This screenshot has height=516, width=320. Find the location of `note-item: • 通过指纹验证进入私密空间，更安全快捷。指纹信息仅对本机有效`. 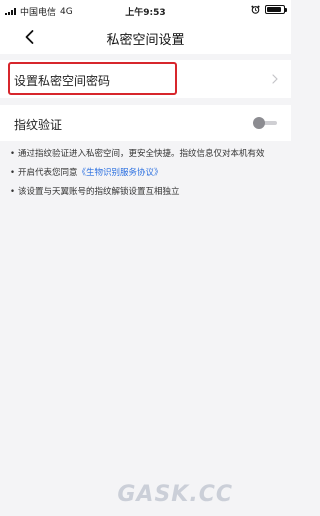

note-item: • 通过指纹验证进入私密空间，更安全快捷。指纹信息仅对本机有效 is located at coordinates (146, 154).